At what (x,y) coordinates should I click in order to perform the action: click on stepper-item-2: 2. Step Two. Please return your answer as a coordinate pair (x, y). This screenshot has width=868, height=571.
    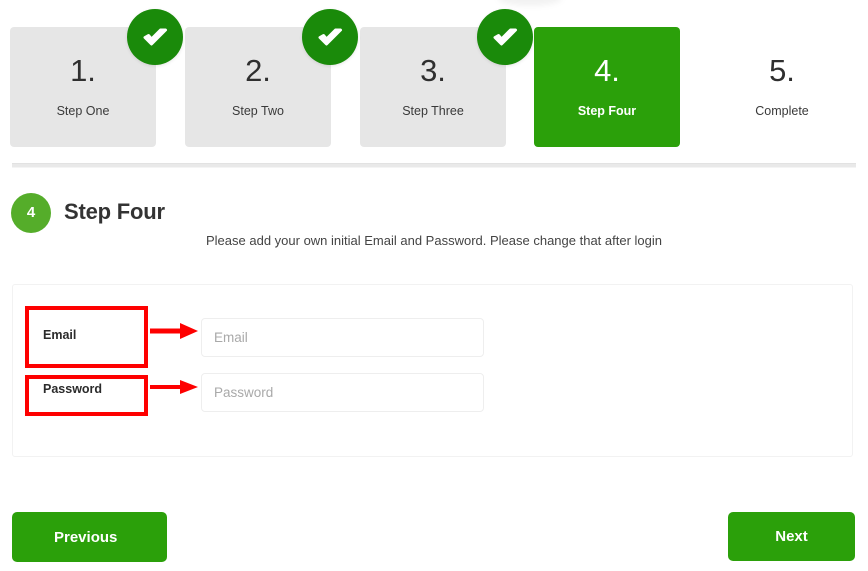
    Looking at the image, I should click on (271, 78).